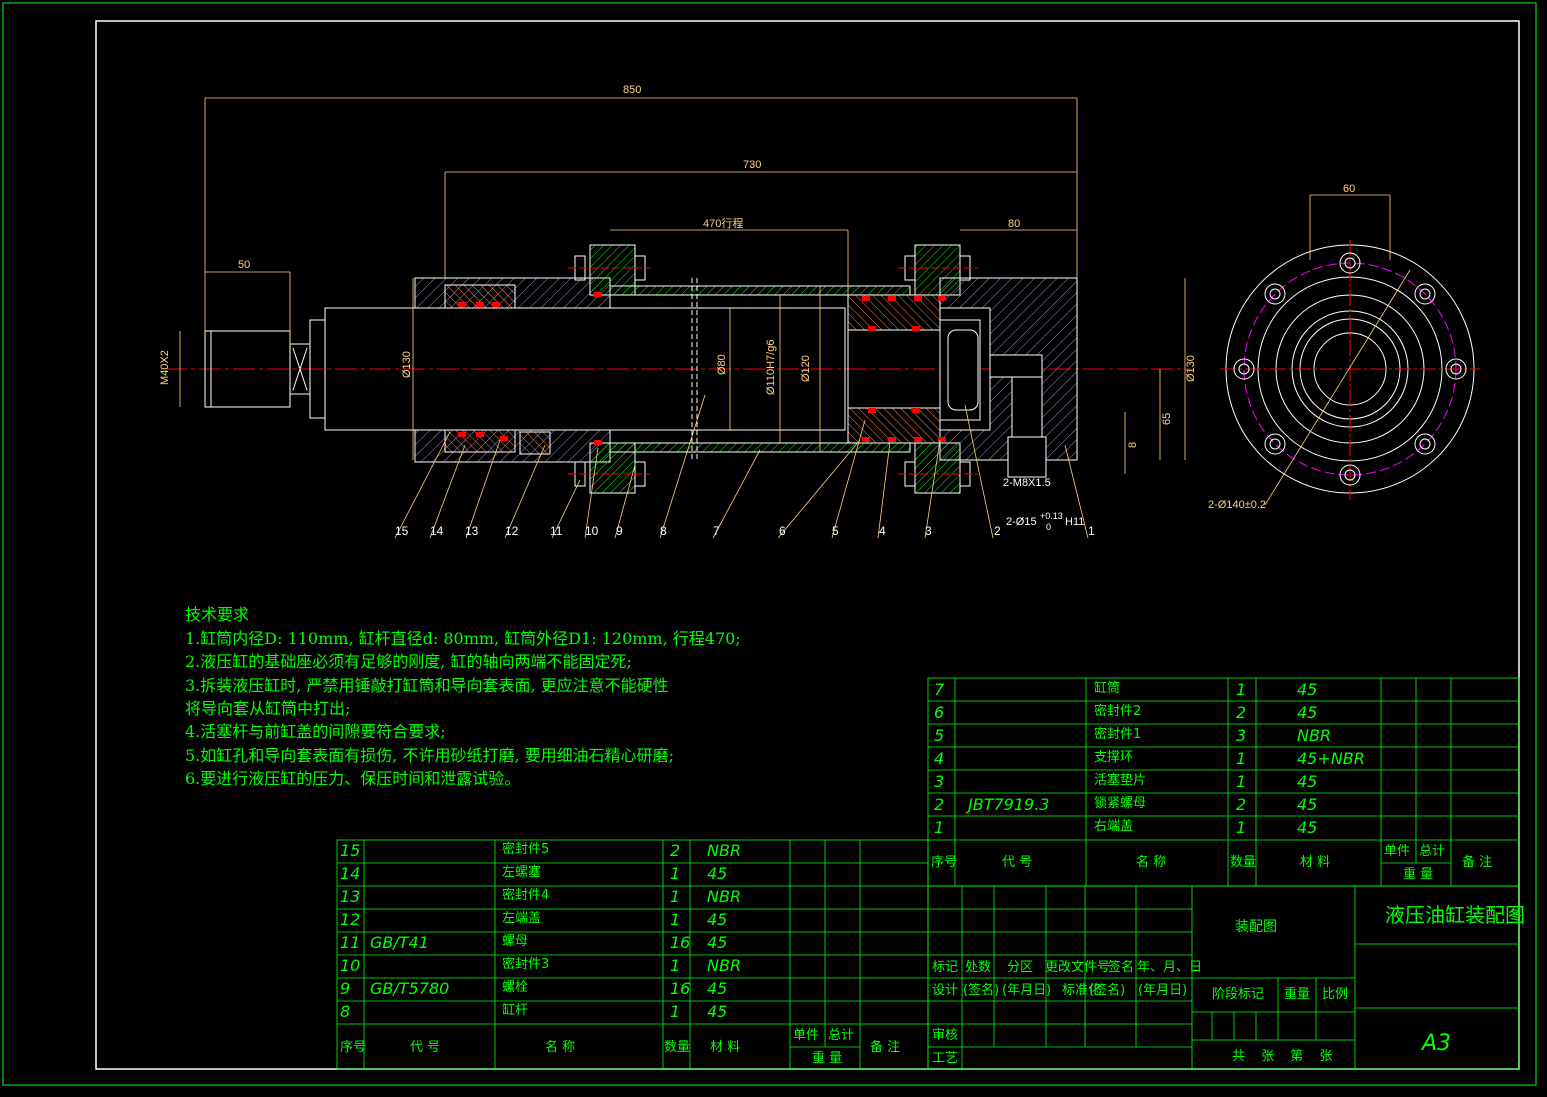 The image size is (1547, 1097). What do you see at coordinates (1020, 967) in the screenshot?
I see `rev-zone: 分区` at bounding box center [1020, 967].